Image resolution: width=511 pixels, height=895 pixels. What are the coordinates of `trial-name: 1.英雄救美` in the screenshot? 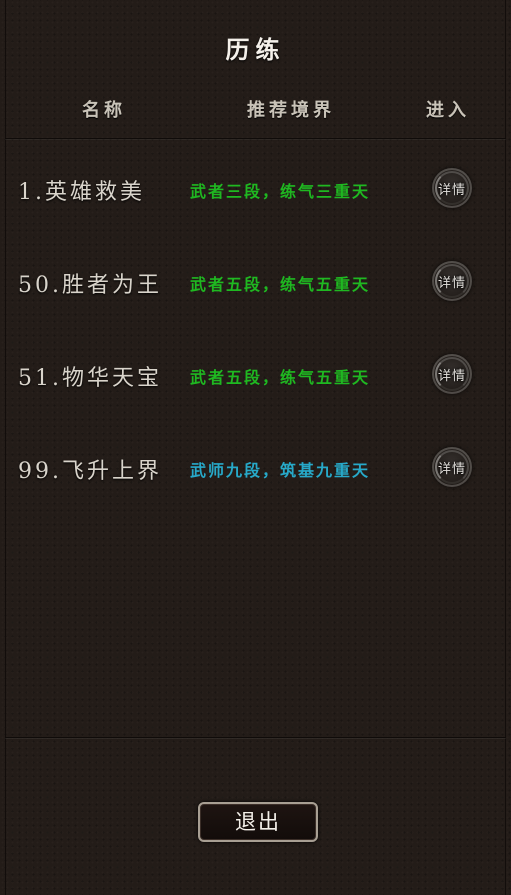 It's located at (81, 192).